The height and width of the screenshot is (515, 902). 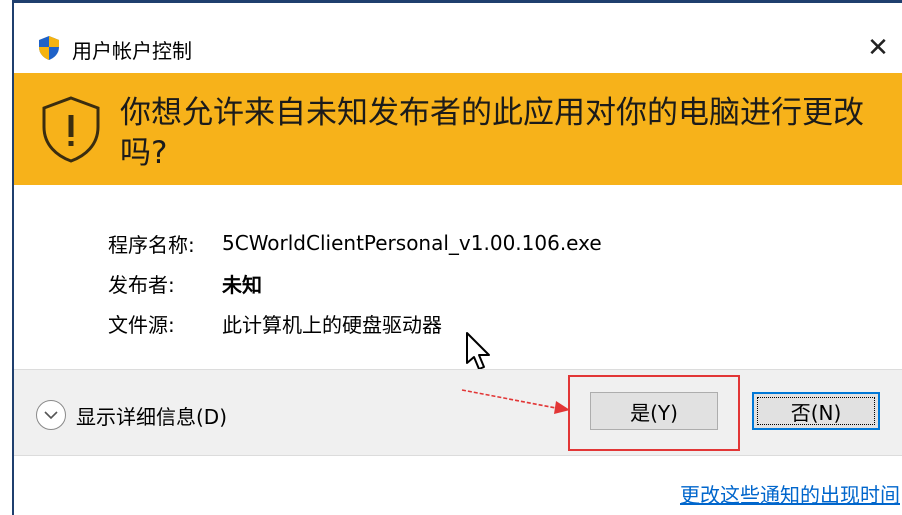 I want to click on show-details-label: 显示详细信息(D), so click(x=152, y=416).